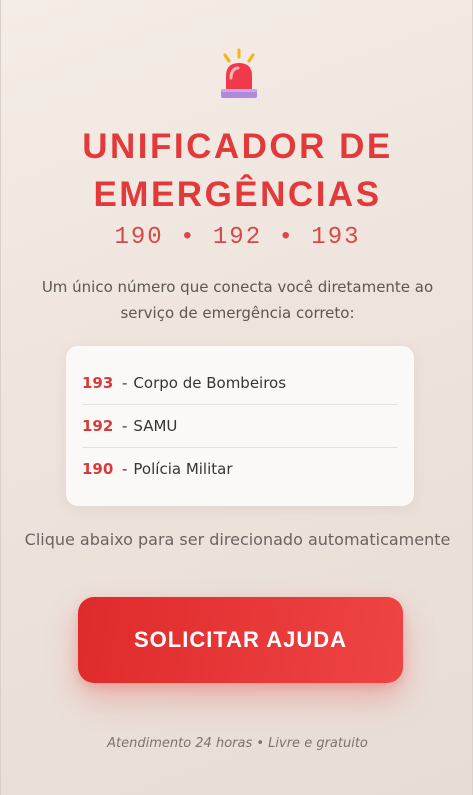  Describe the element at coordinates (98, 383) in the screenshot. I see `service-number: 193` at that location.